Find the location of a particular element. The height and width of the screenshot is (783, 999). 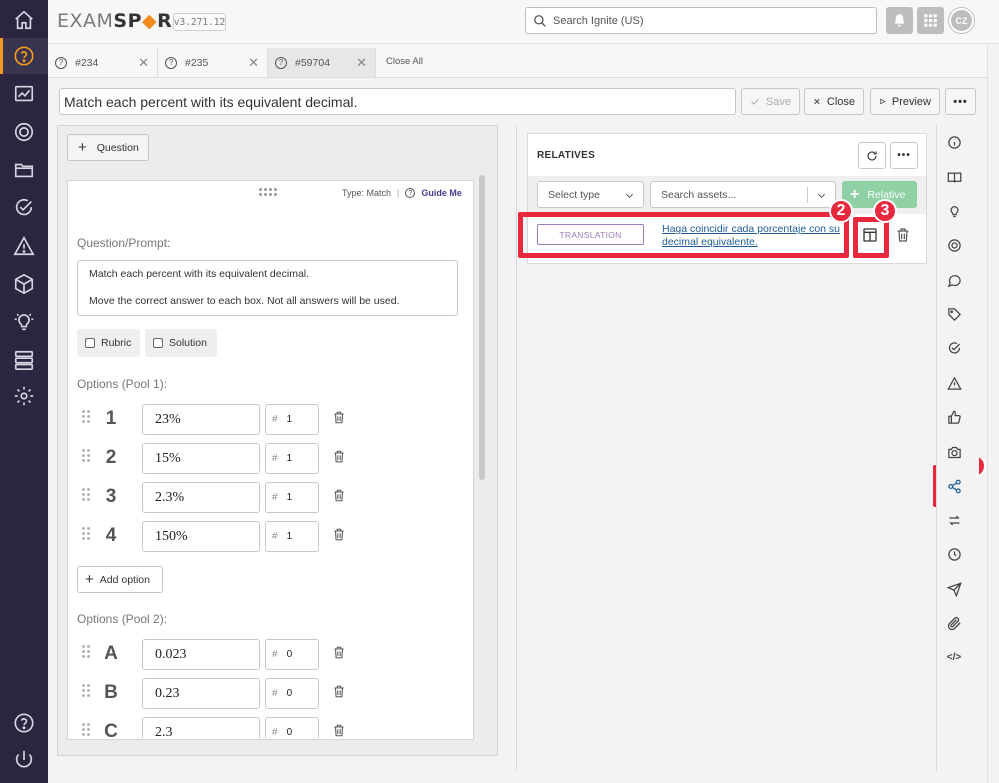

more-button: ••• is located at coordinates (960, 101).